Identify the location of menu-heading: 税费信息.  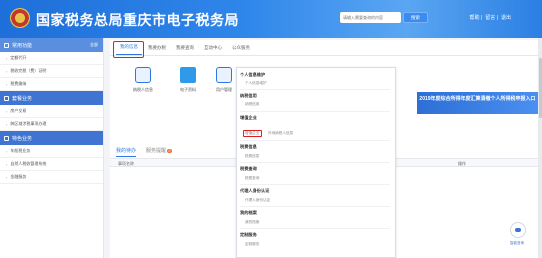
(248, 146).